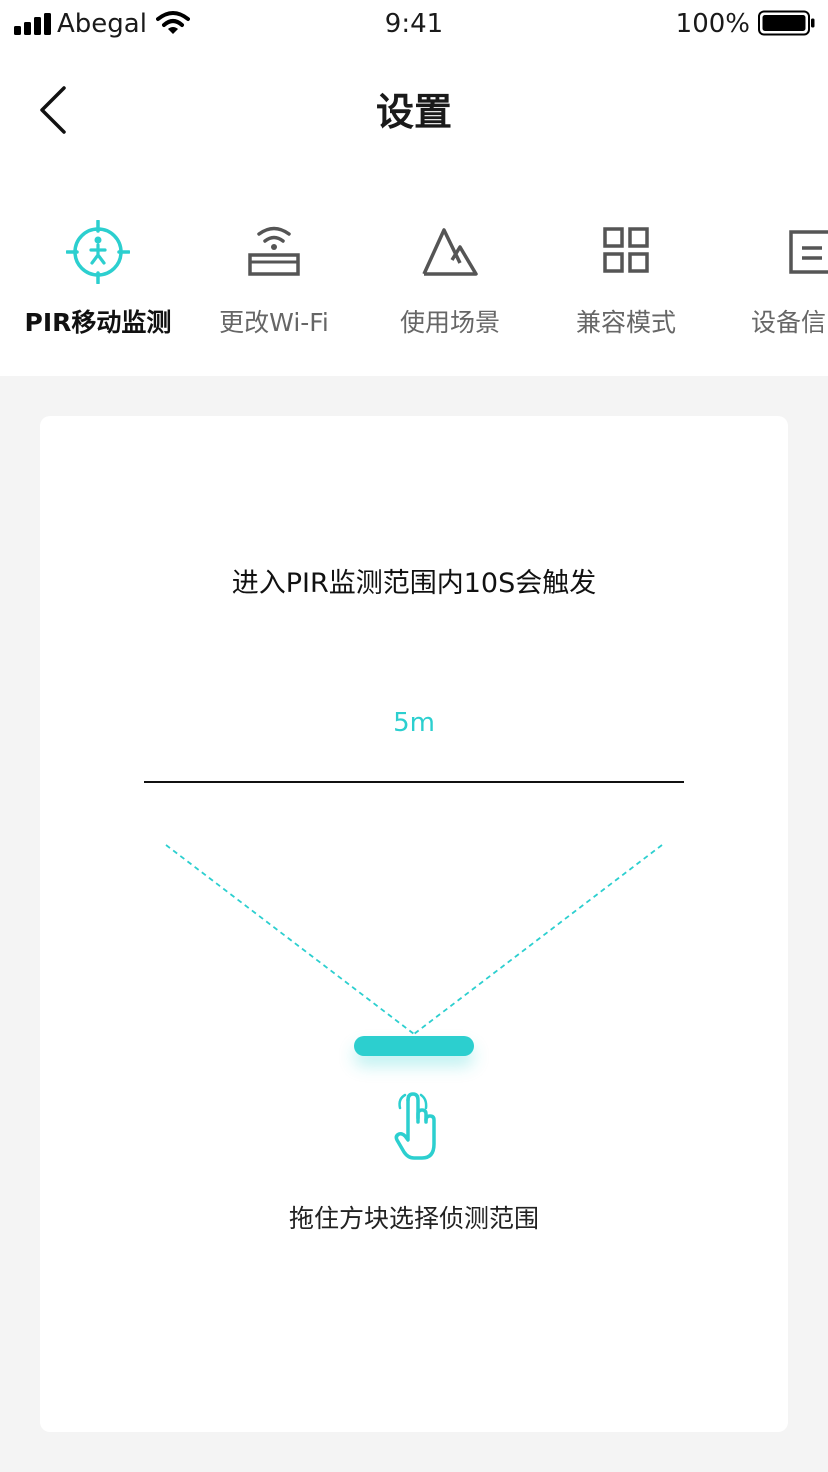  Describe the element at coordinates (449, 322) in the screenshot. I see `tab-label: 使用场景` at that location.